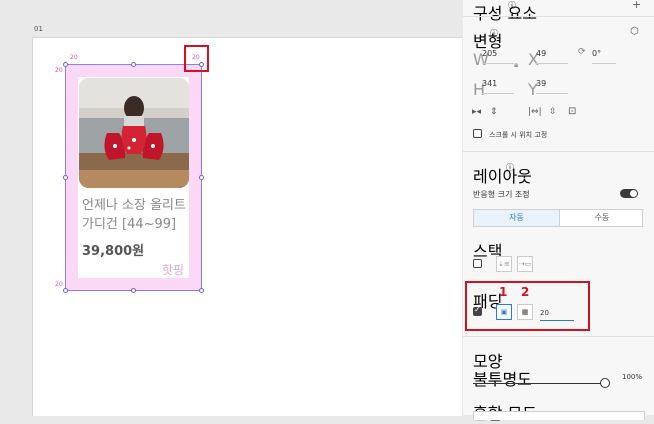 This screenshot has height=424, width=654. What do you see at coordinates (559, 415) in the screenshot?
I see `blend-mode-dropdown` at bounding box center [559, 415].